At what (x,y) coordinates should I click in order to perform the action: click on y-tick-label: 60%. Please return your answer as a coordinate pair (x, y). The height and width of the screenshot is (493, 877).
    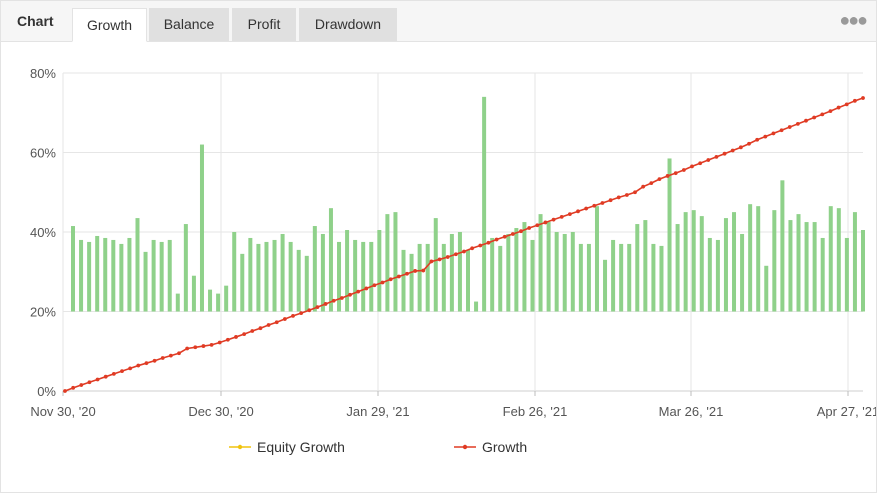
    Looking at the image, I should click on (43, 153).